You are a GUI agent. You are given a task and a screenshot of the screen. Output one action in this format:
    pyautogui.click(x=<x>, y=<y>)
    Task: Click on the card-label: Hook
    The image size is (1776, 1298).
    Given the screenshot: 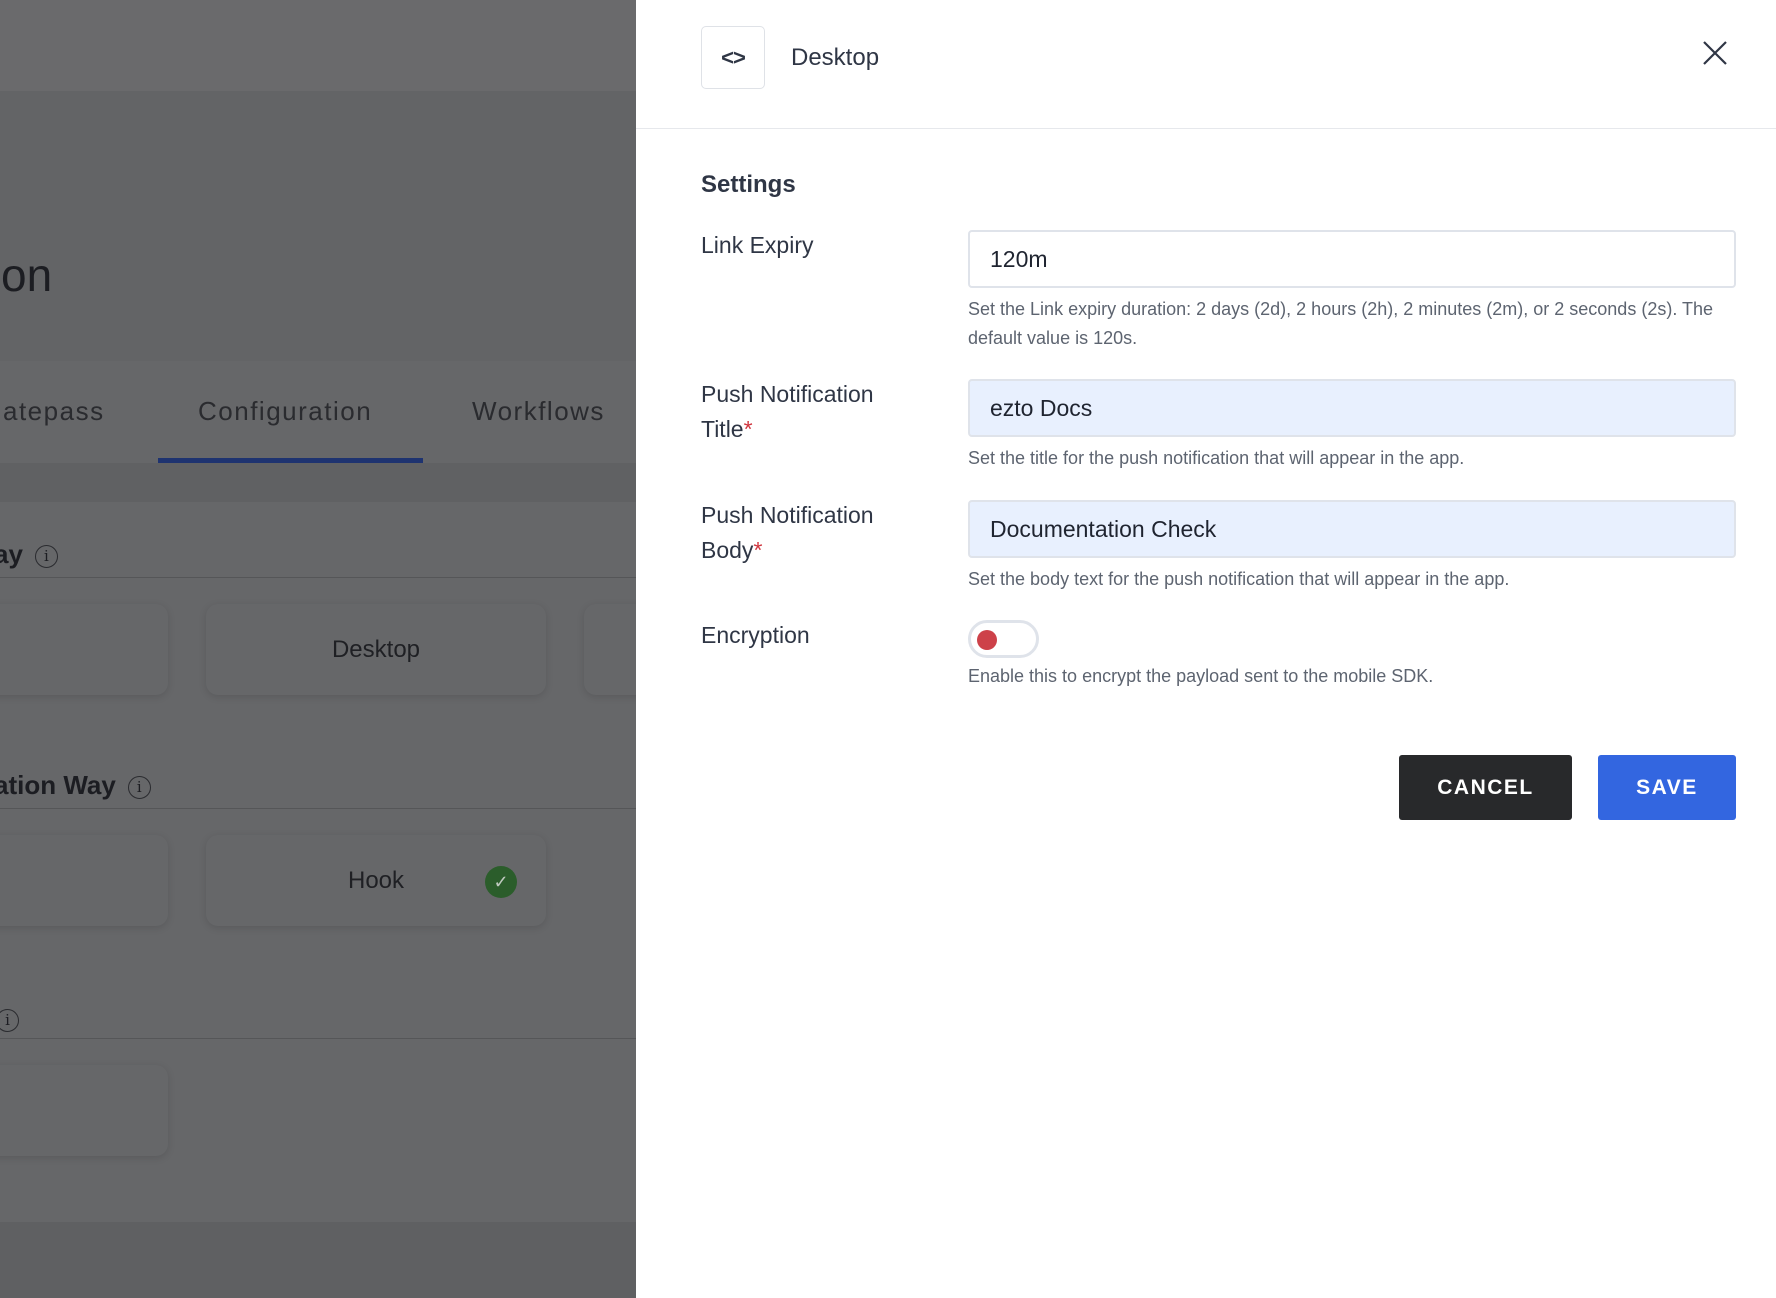 What is the action you would take?
    pyautogui.click(x=376, y=880)
    